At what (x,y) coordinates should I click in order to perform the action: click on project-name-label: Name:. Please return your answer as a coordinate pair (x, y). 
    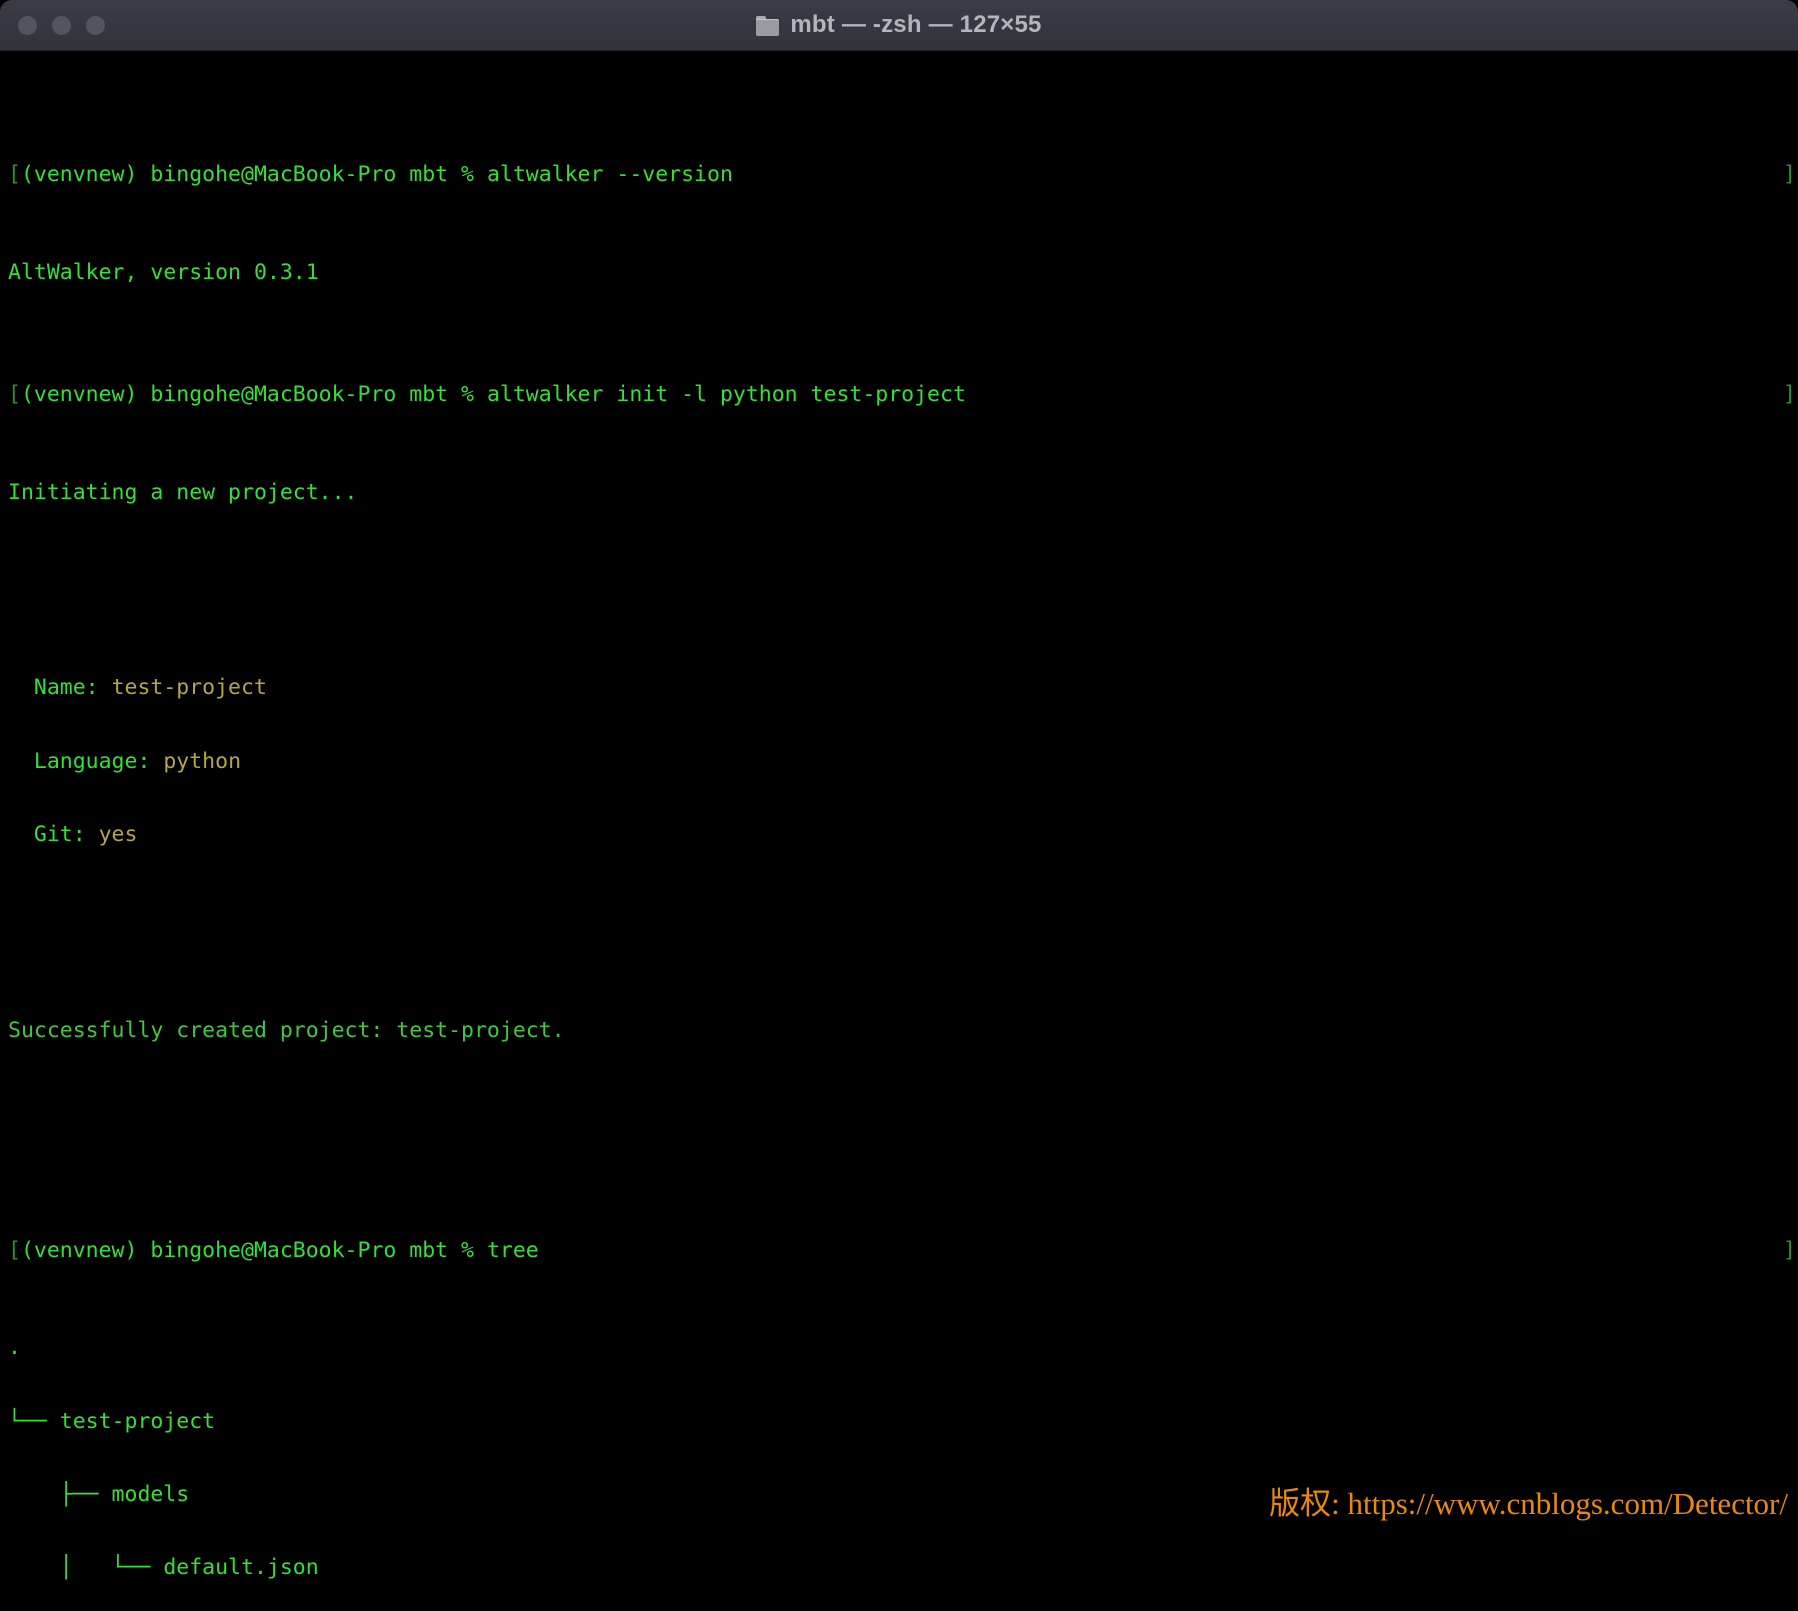
    Looking at the image, I should click on (60, 688).